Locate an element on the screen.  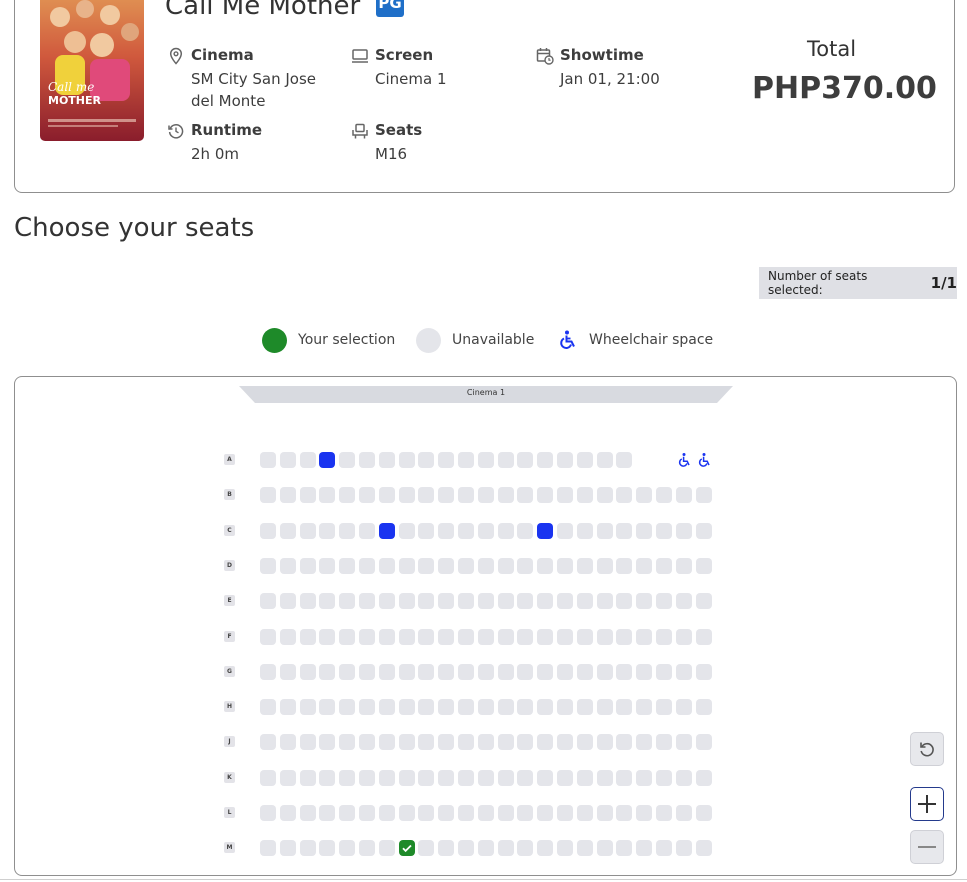
seat-b3 is located at coordinates (307, 495).